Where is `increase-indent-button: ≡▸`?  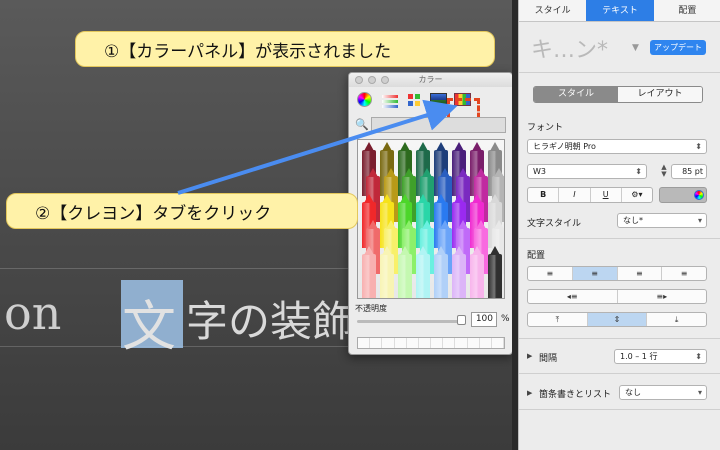 increase-indent-button: ≡▸ is located at coordinates (662, 296).